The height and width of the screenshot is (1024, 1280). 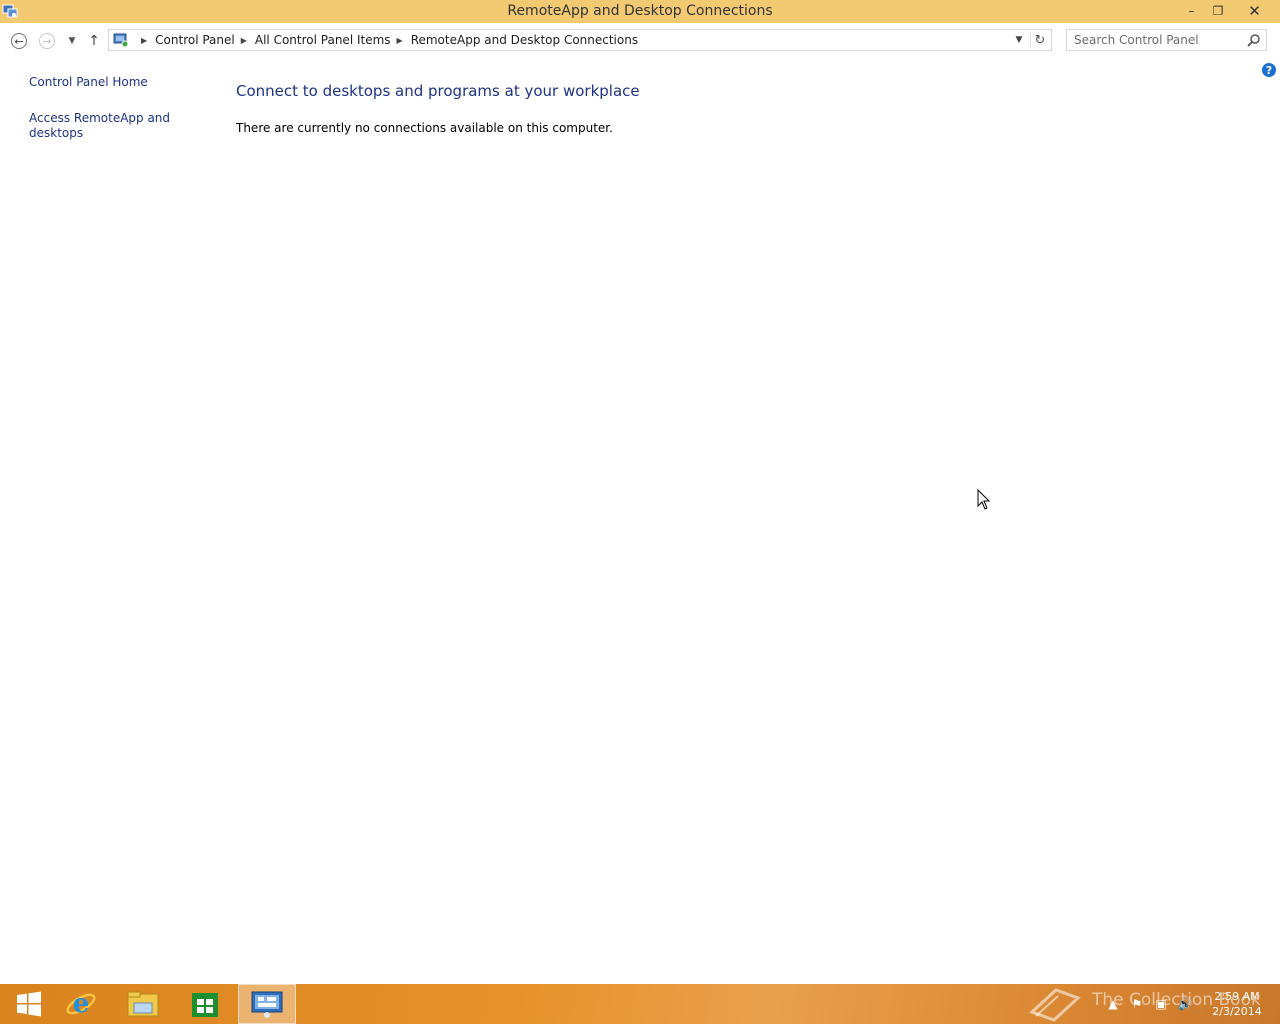 I want to click on volume-icon: 🔊, so click(x=1185, y=1004).